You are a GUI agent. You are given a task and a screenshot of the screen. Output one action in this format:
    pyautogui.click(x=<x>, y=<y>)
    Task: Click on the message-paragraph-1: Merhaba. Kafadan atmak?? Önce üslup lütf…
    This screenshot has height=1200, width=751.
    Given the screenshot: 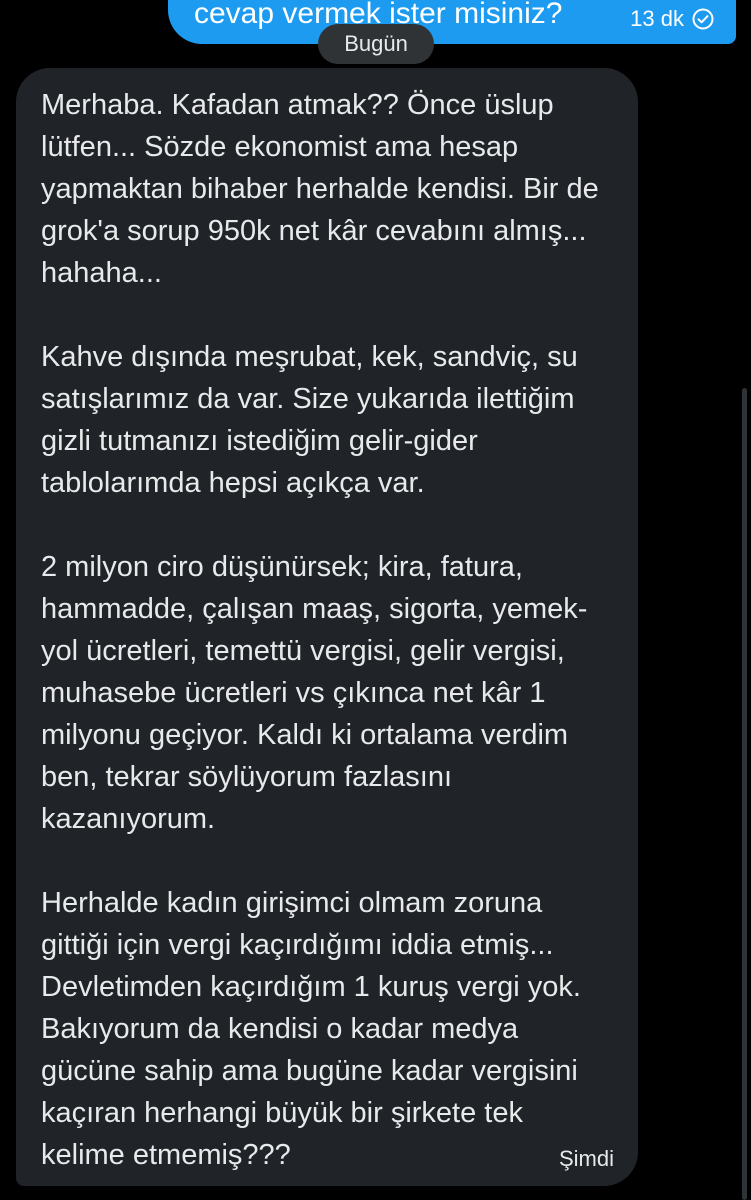 What is the action you would take?
    pyautogui.click(x=320, y=189)
    